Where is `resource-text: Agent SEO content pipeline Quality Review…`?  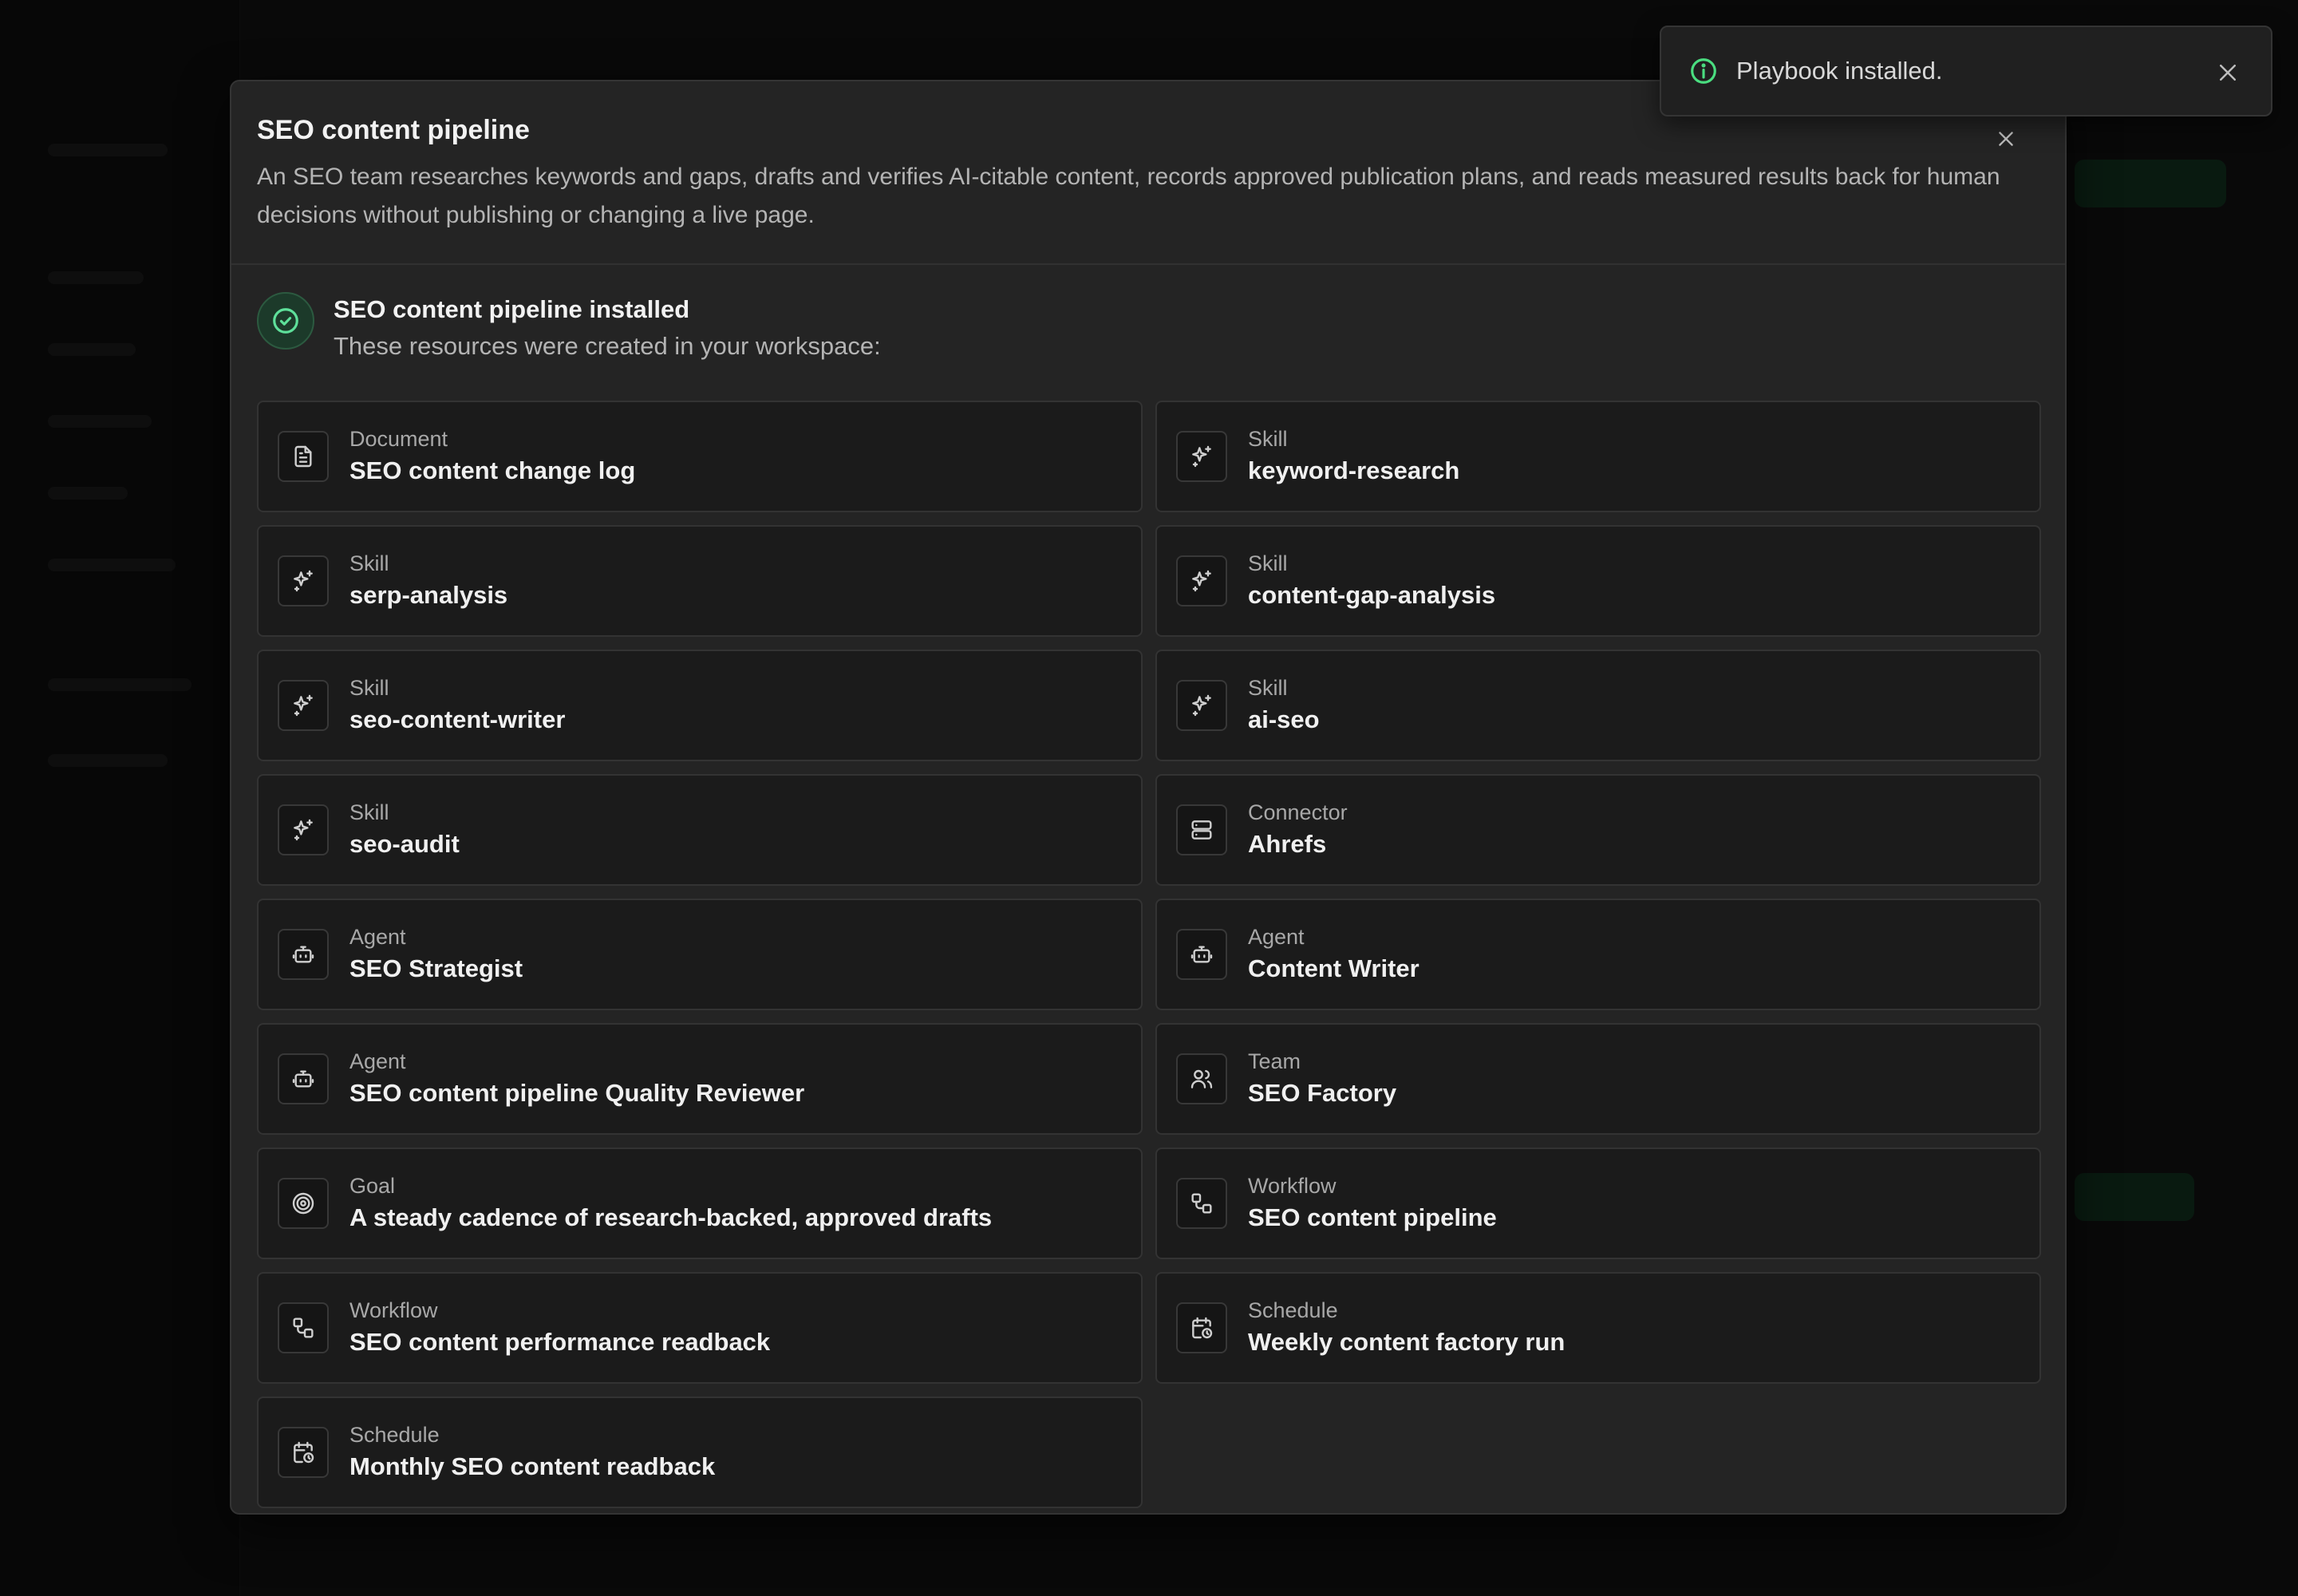 resource-text: Agent SEO content pipeline Quality Review… is located at coordinates (577, 1079).